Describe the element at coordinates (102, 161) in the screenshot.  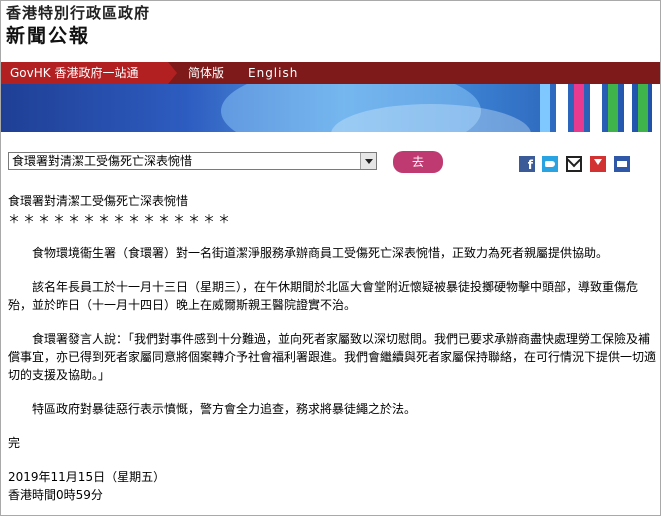
I see `article-select-value: 食環署對清潔工受傷死亡深表惋惜` at that location.